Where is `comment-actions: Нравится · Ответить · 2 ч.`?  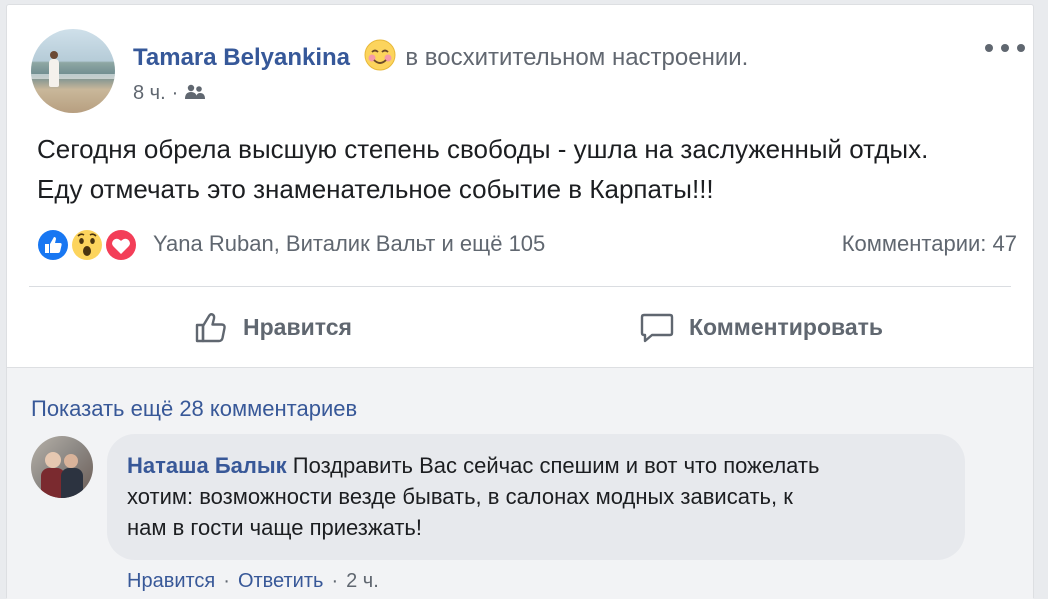
comment-actions: Нравится · Ответить · 2 ч. is located at coordinates (253, 581).